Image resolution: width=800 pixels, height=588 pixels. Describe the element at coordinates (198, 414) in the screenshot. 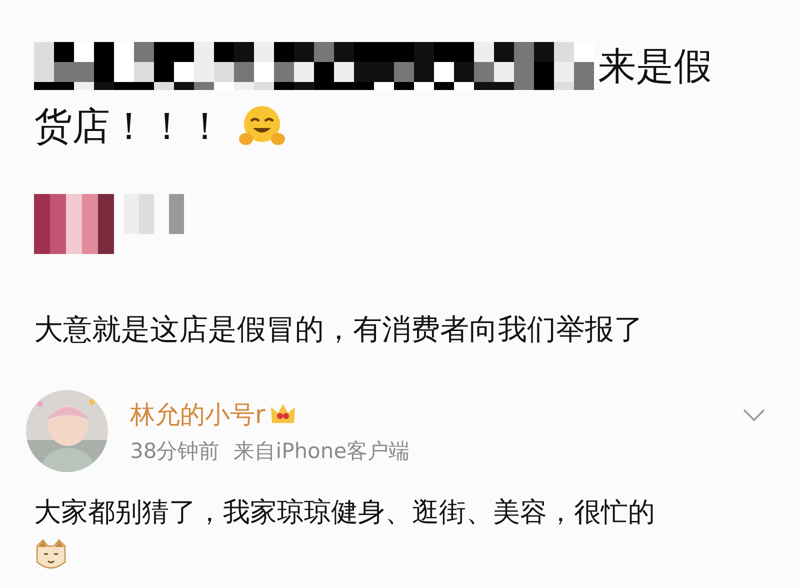

I see `username: 林允的小号r` at that location.